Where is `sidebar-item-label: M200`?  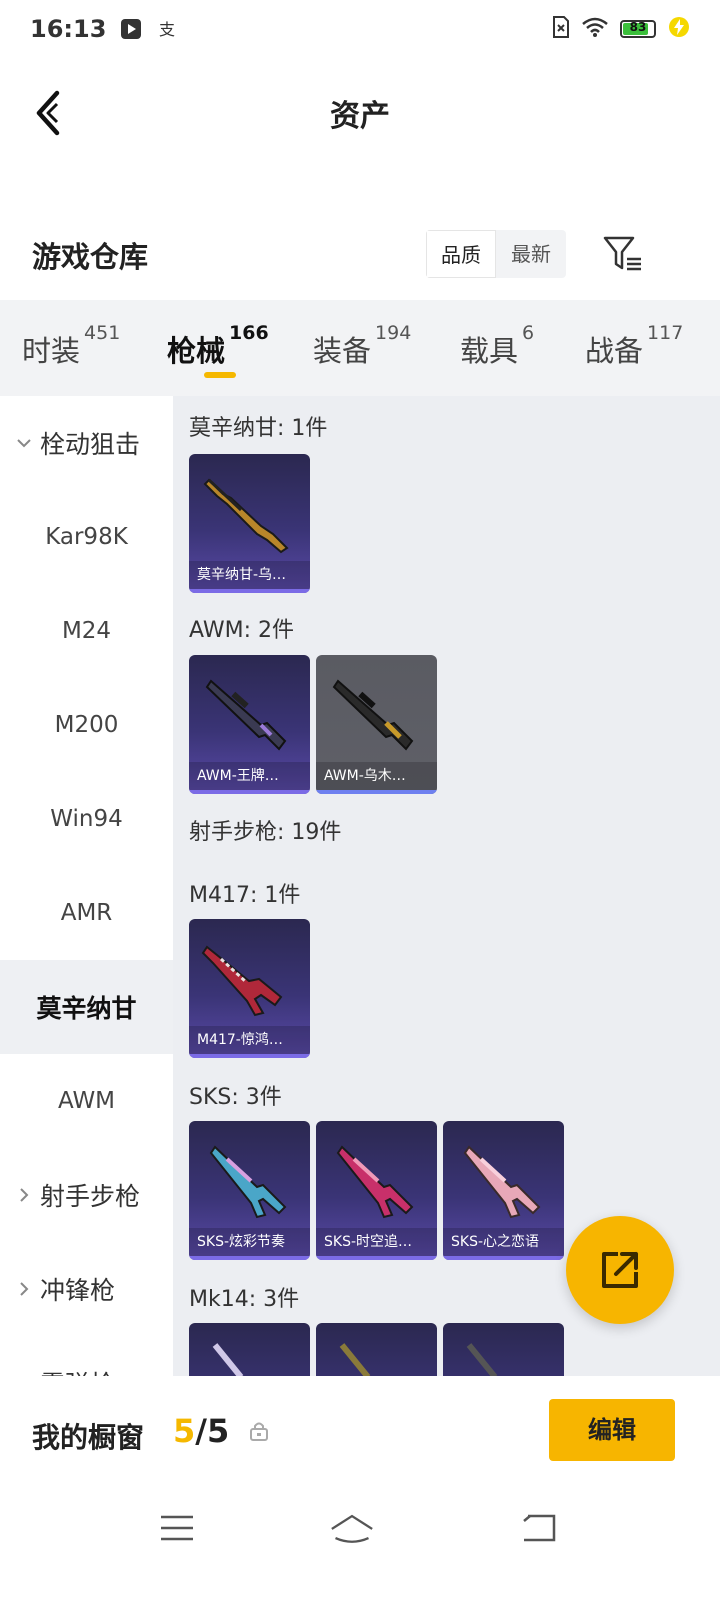
sidebar-item-label: M200 is located at coordinates (86, 725).